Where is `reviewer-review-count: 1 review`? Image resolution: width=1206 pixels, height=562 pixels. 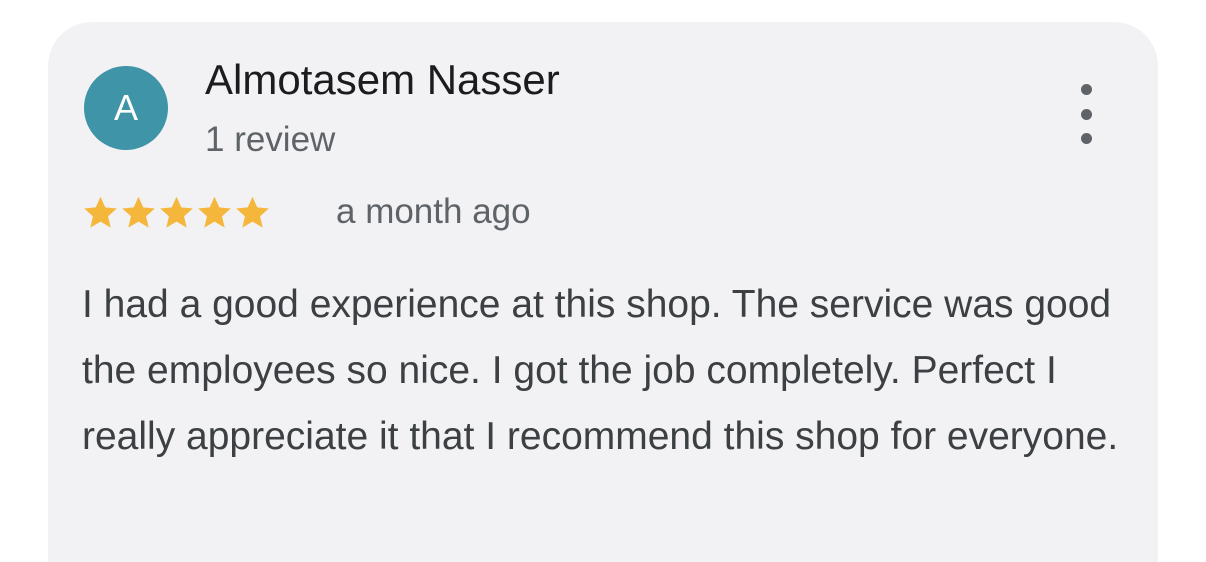
reviewer-review-count: 1 review is located at coordinates (270, 139).